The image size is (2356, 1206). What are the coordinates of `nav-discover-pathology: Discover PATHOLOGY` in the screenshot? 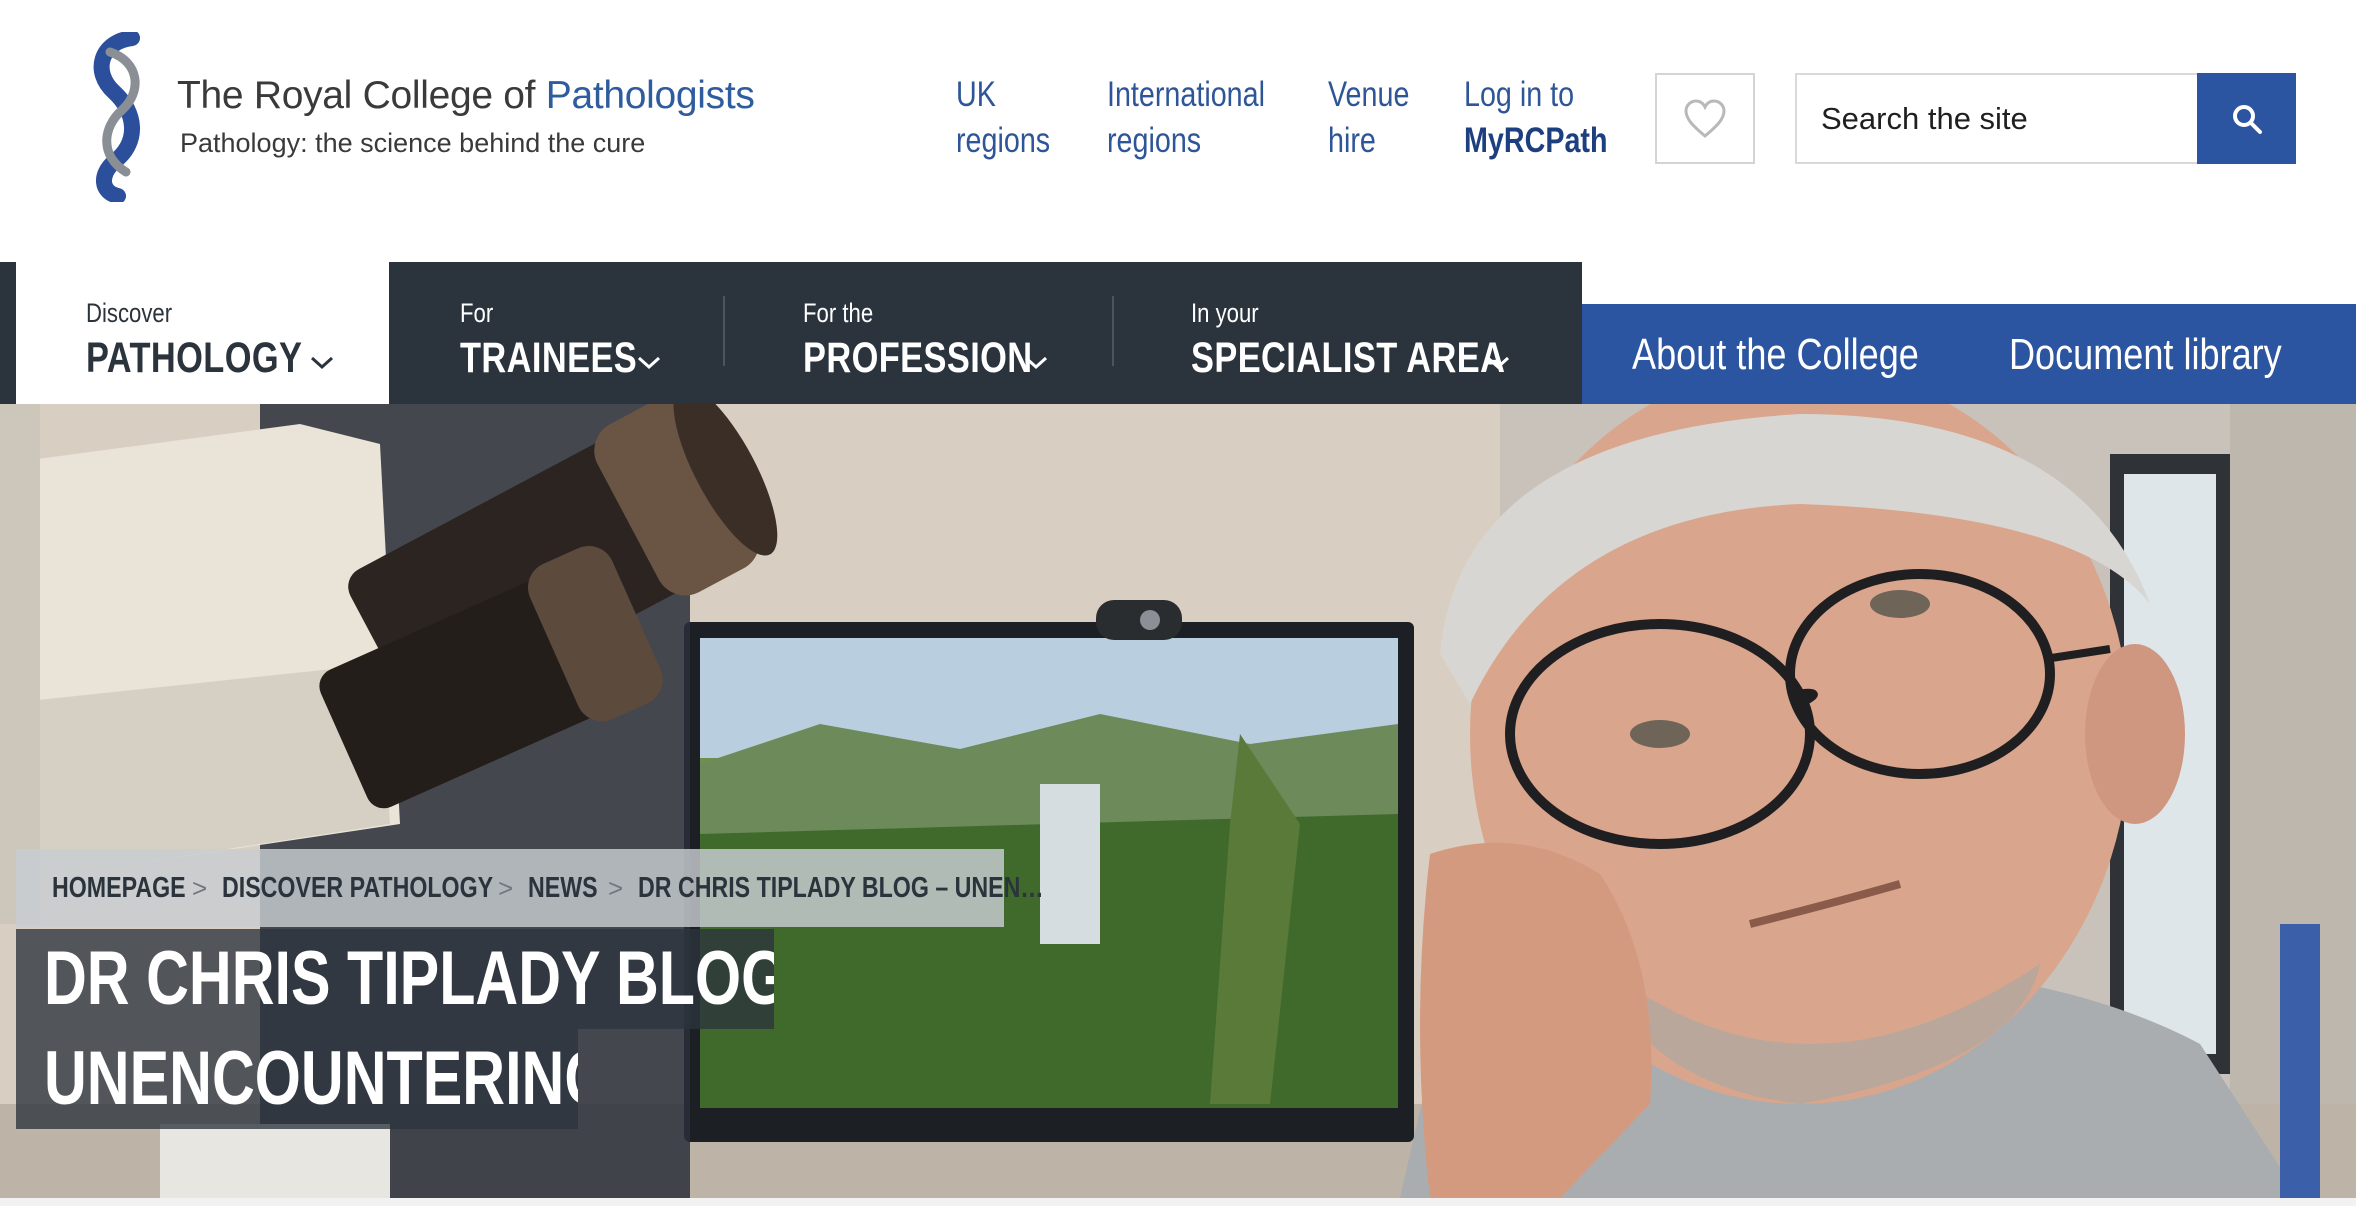 It's located at (202, 333).